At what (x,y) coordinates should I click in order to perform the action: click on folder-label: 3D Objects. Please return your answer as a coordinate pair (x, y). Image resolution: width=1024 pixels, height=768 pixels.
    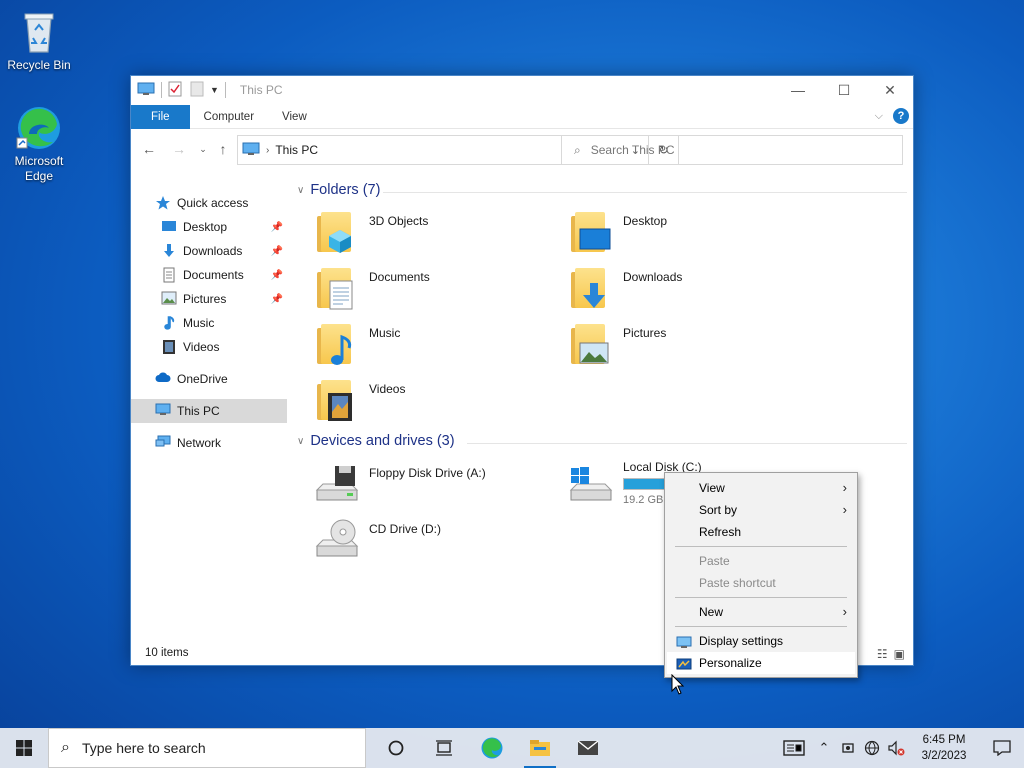
    Looking at the image, I should click on (399, 221).